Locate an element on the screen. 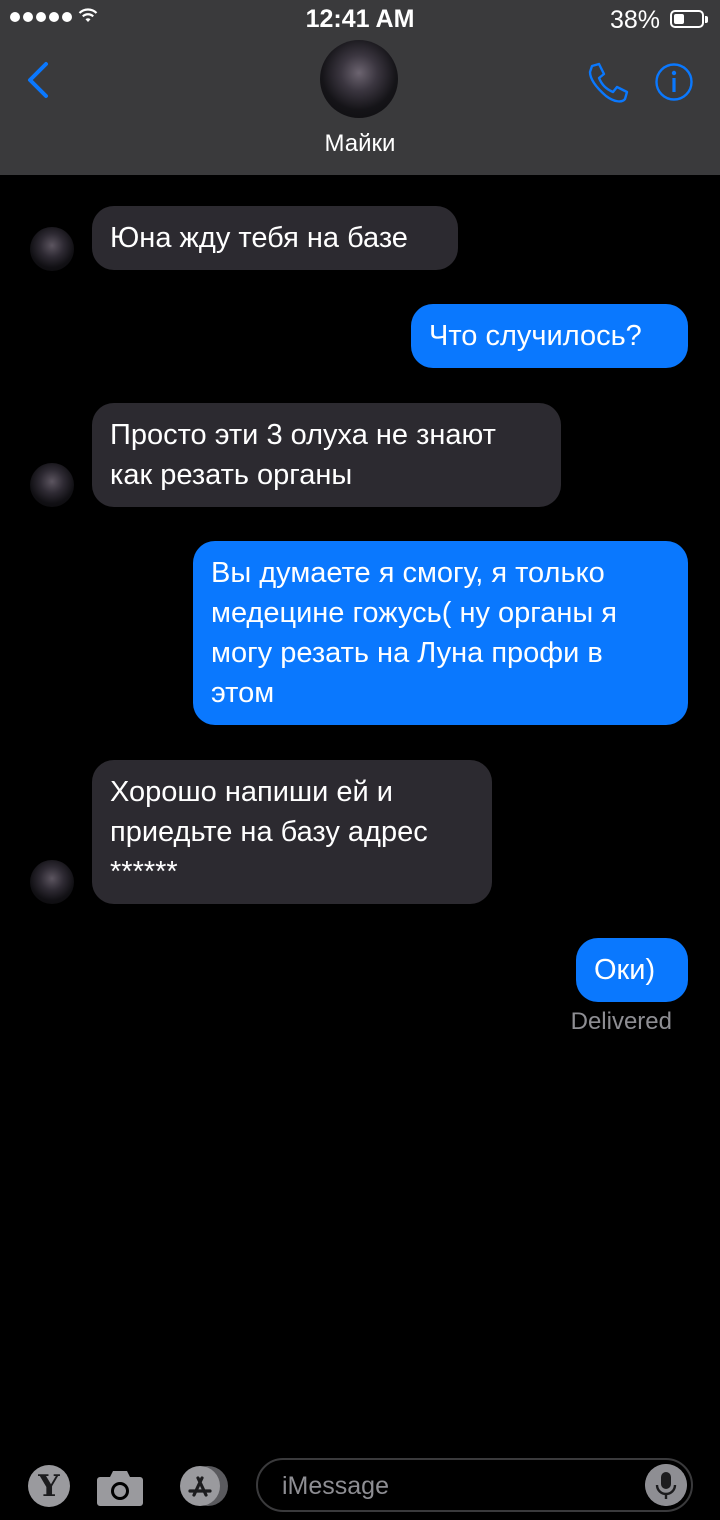 This screenshot has height=1520, width=720. message-input-field is located at coordinates (474, 1485).